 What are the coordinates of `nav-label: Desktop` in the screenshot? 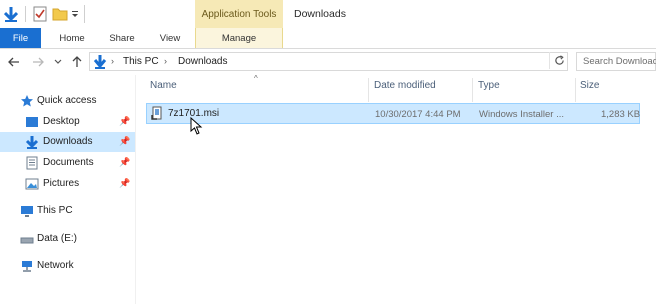 It's located at (61, 121).